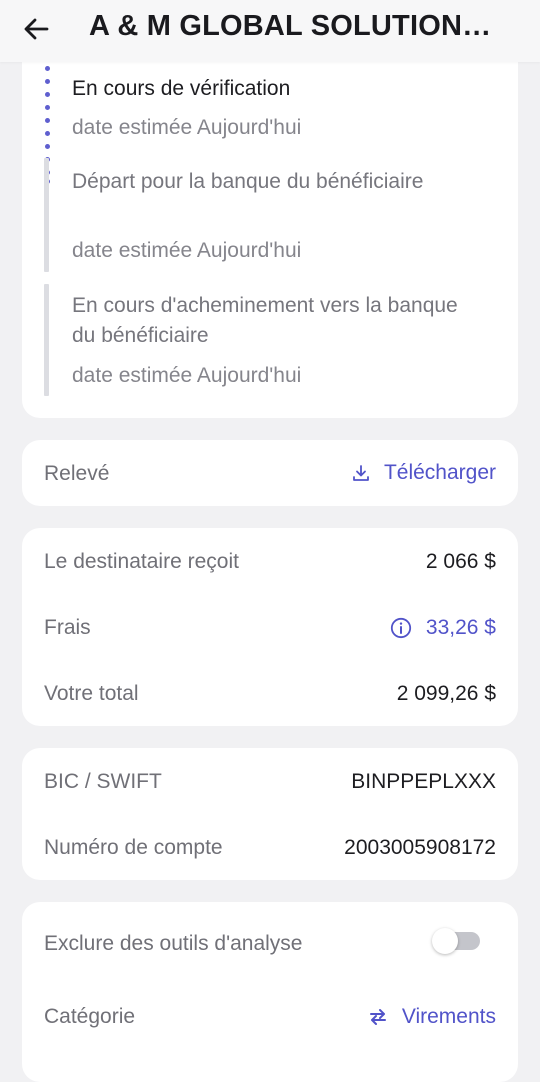  I want to click on bic-label: BIC / SWIFT, so click(103, 781).